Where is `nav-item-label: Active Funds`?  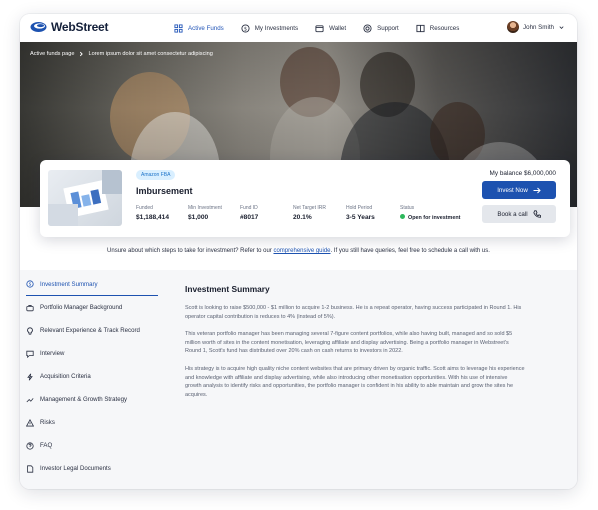 nav-item-label: Active Funds is located at coordinates (206, 28).